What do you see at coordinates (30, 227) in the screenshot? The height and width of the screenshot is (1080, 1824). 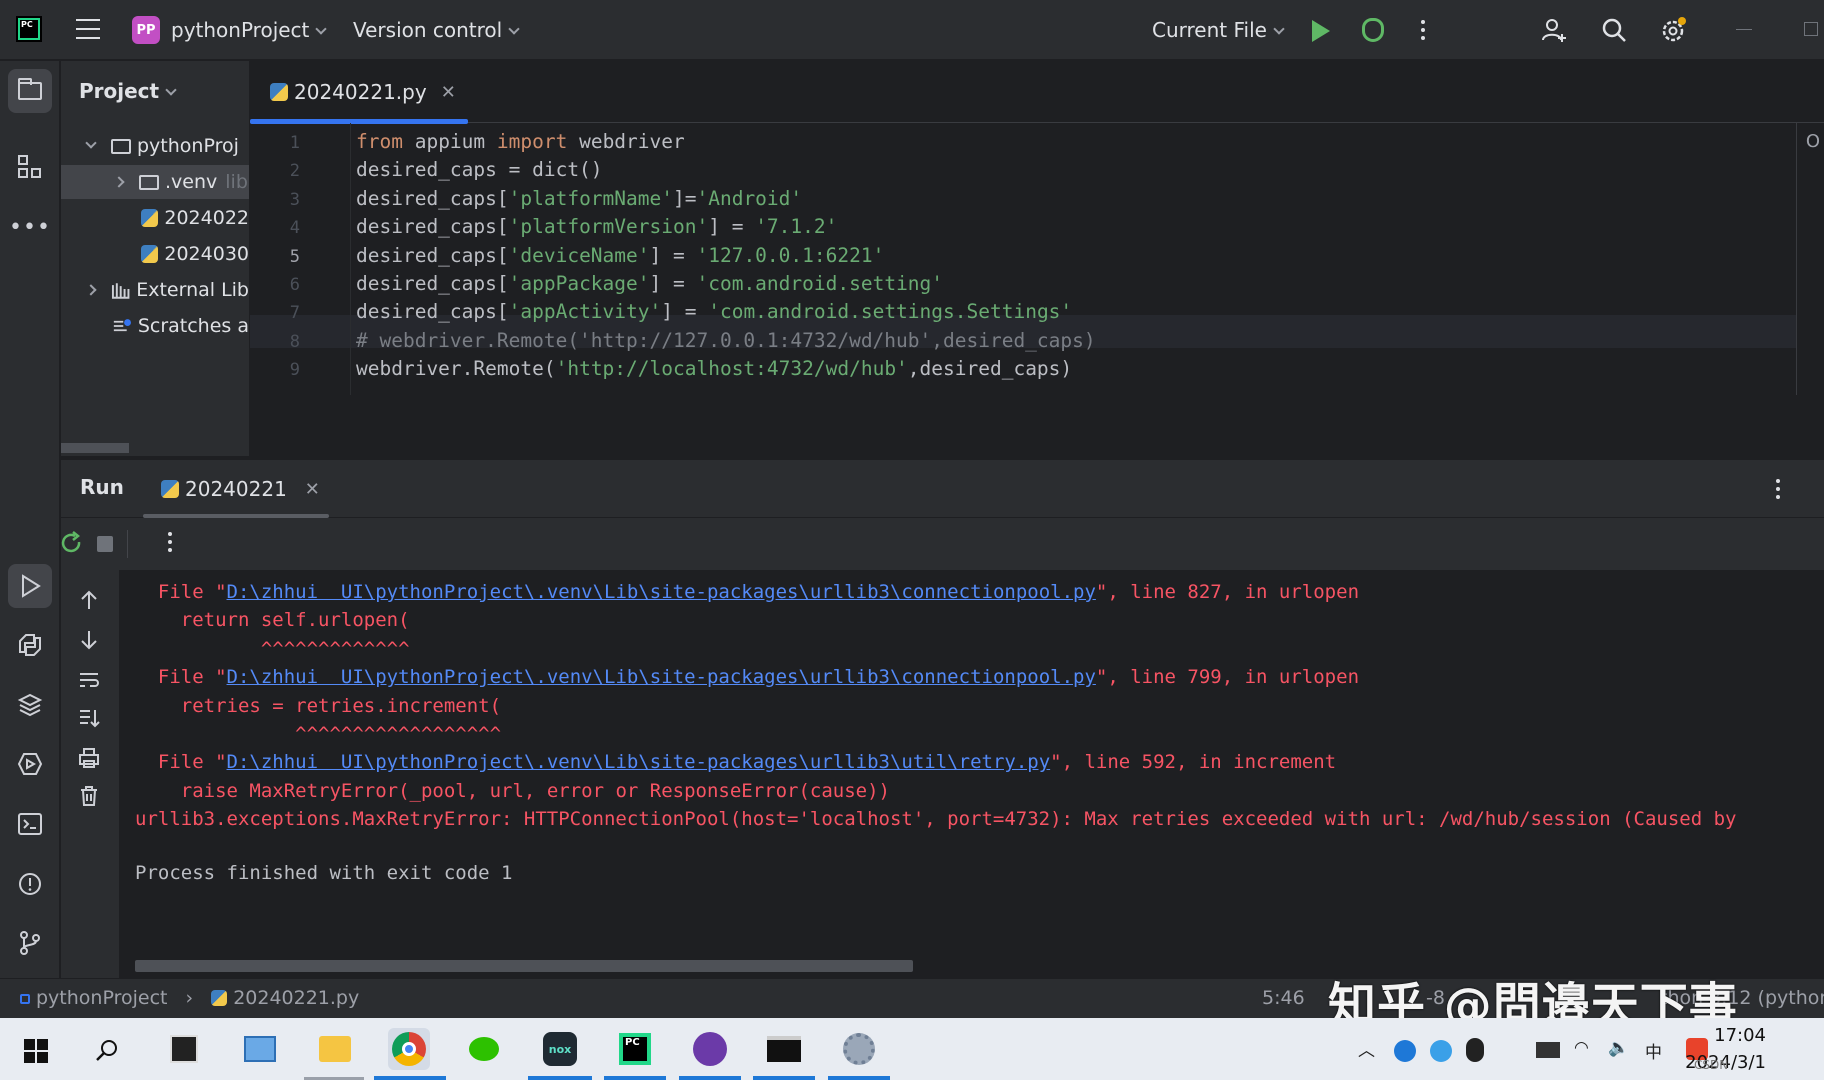 I see `more-tools-button: •••` at bounding box center [30, 227].